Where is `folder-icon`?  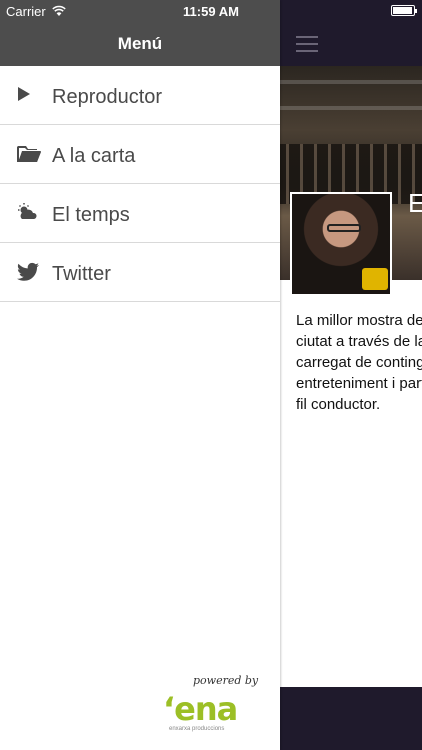
folder-icon is located at coordinates (28, 154).